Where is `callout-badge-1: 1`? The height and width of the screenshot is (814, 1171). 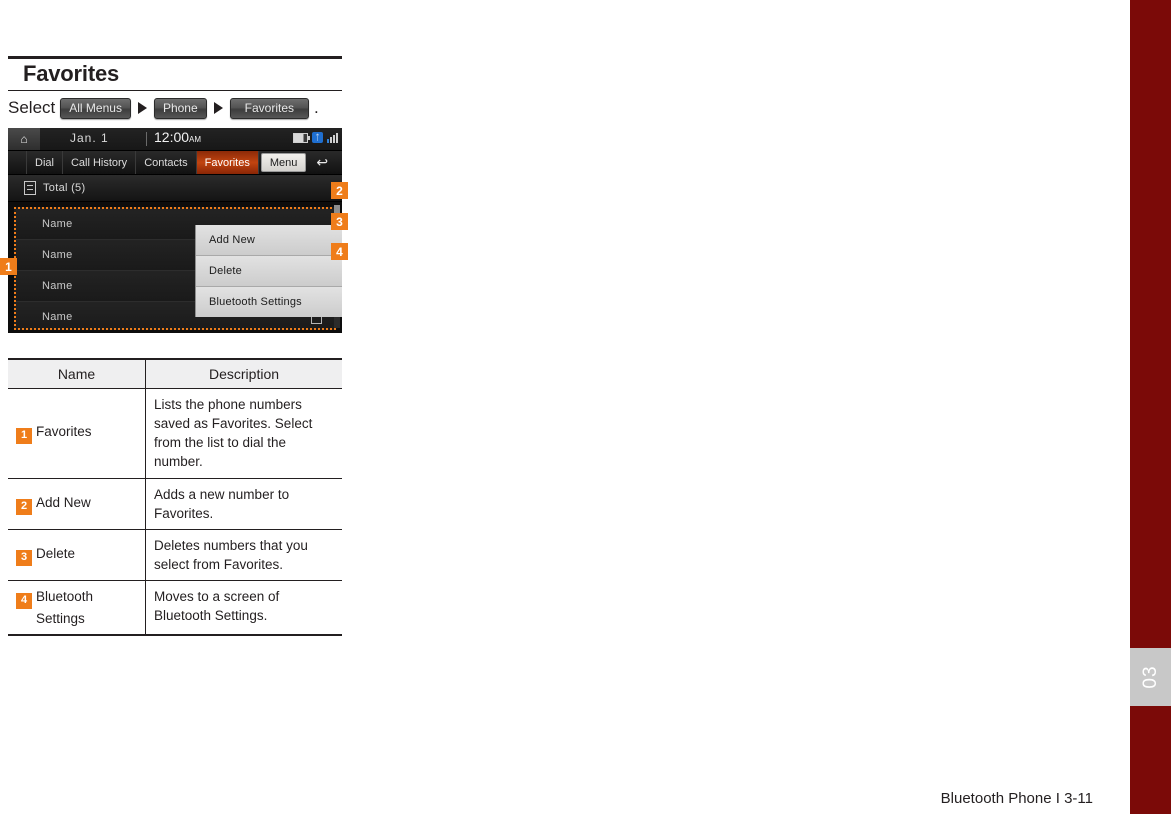 callout-badge-1: 1 is located at coordinates (8, 266).